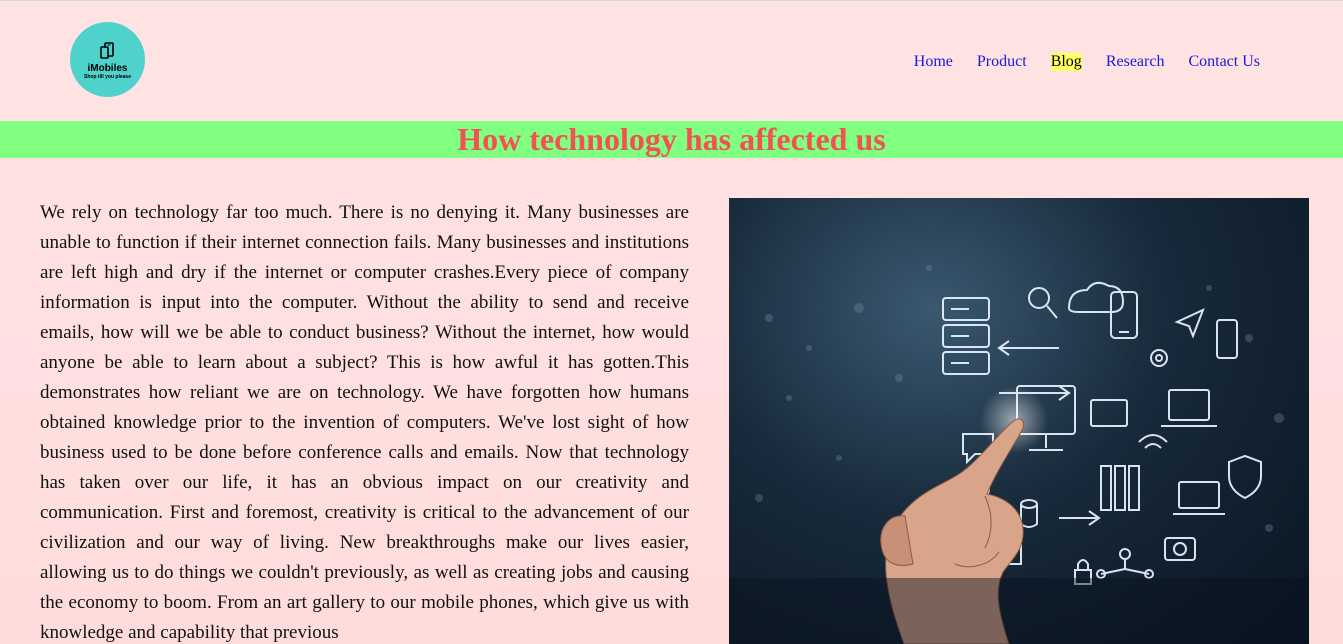  Describe the element at coordinates (1002, 62) in the screenshot. I see `nav-product: Product` at that location.